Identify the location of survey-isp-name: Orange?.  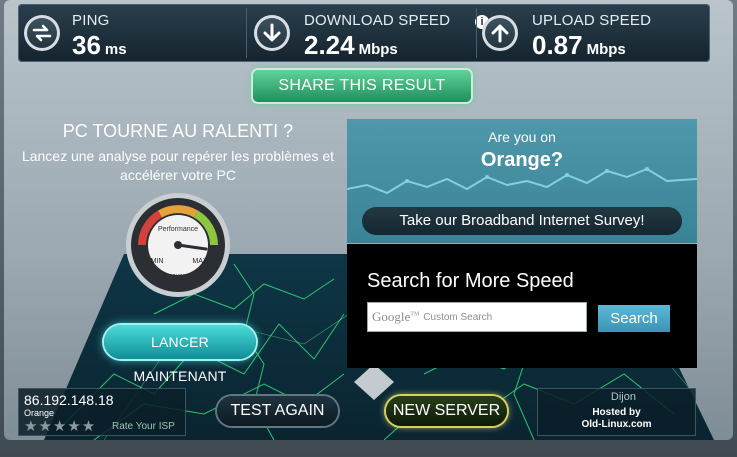
(522, 160).